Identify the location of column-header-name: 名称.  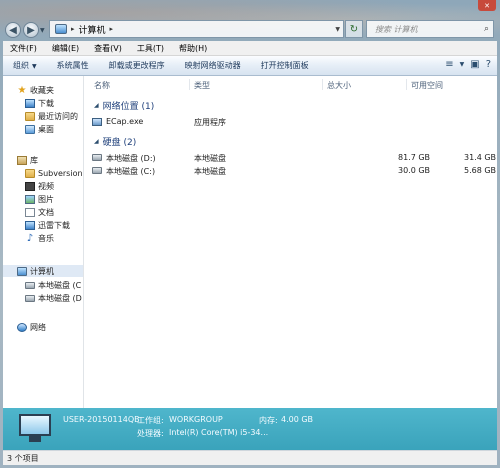
(102, 85).